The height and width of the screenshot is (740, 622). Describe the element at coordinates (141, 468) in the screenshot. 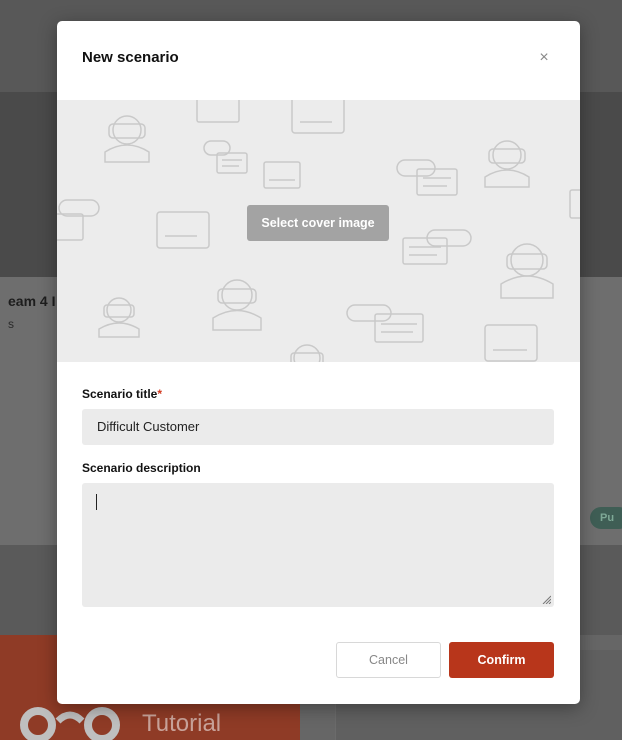

I see `scenario-description-label: Scenario description` at that location.